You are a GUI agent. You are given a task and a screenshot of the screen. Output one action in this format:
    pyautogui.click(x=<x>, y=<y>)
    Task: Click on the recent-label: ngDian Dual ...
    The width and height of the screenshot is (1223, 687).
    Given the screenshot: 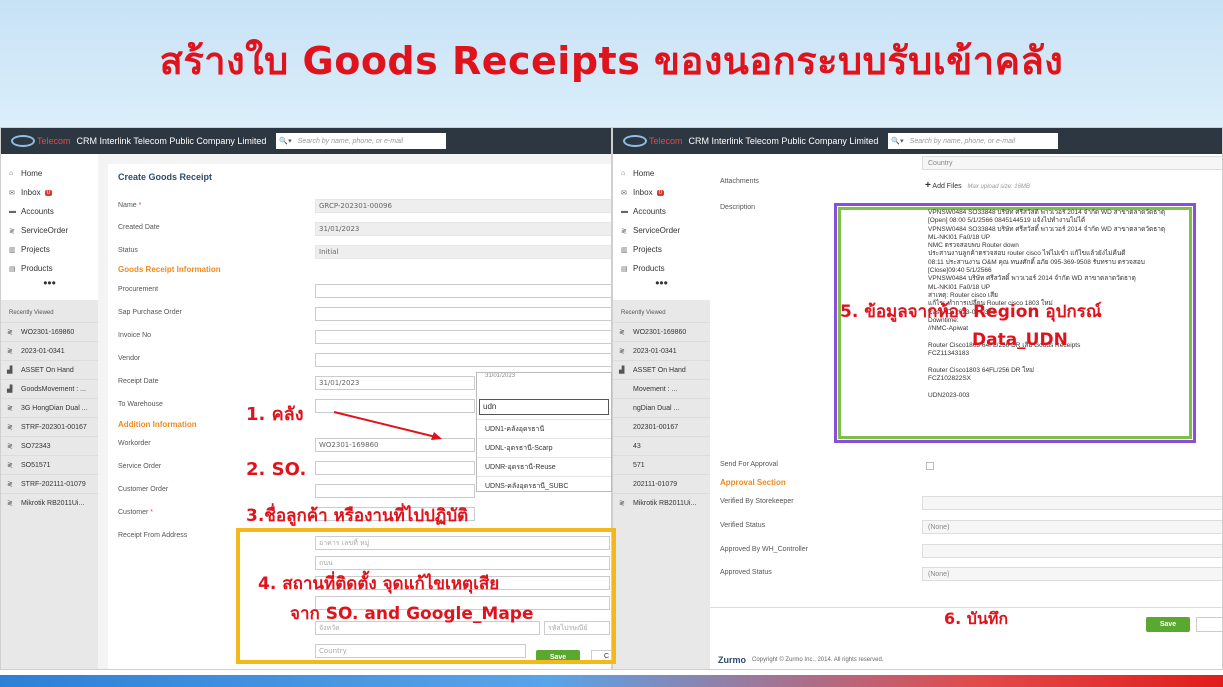 What is the action you would take?
    pyautogui.click(x=656, y=408)
    